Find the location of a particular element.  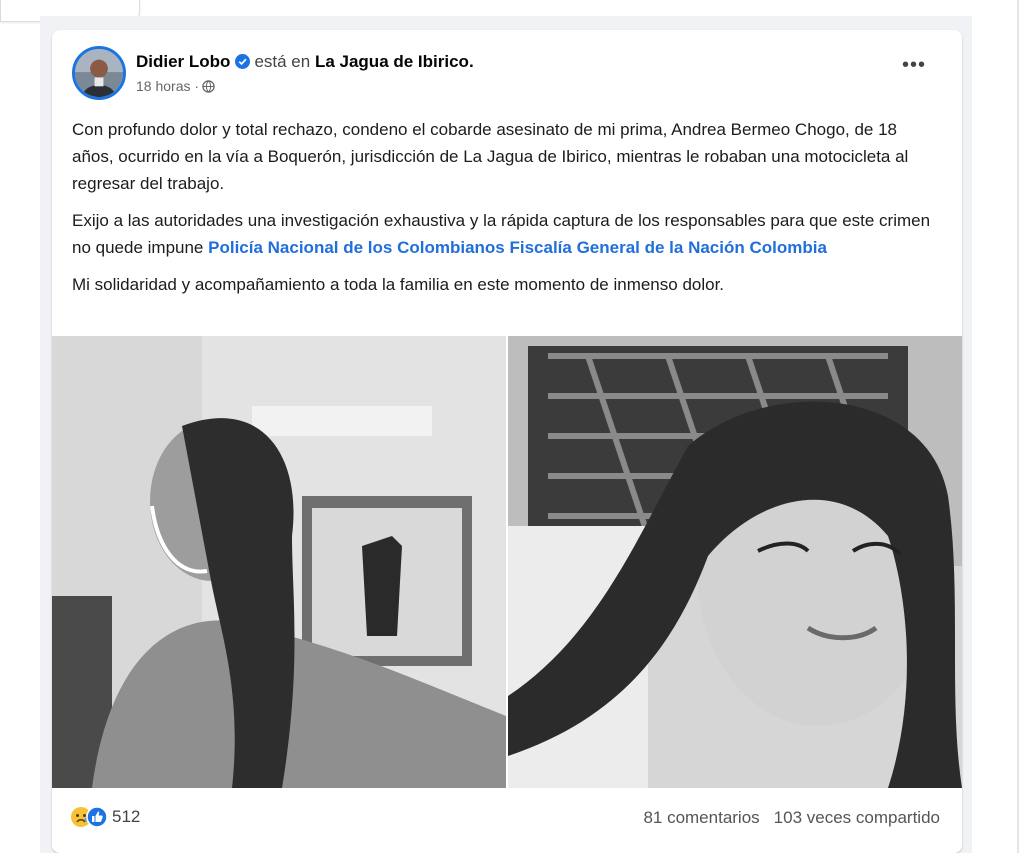

globe-icon is located at coordinates (208, 86).